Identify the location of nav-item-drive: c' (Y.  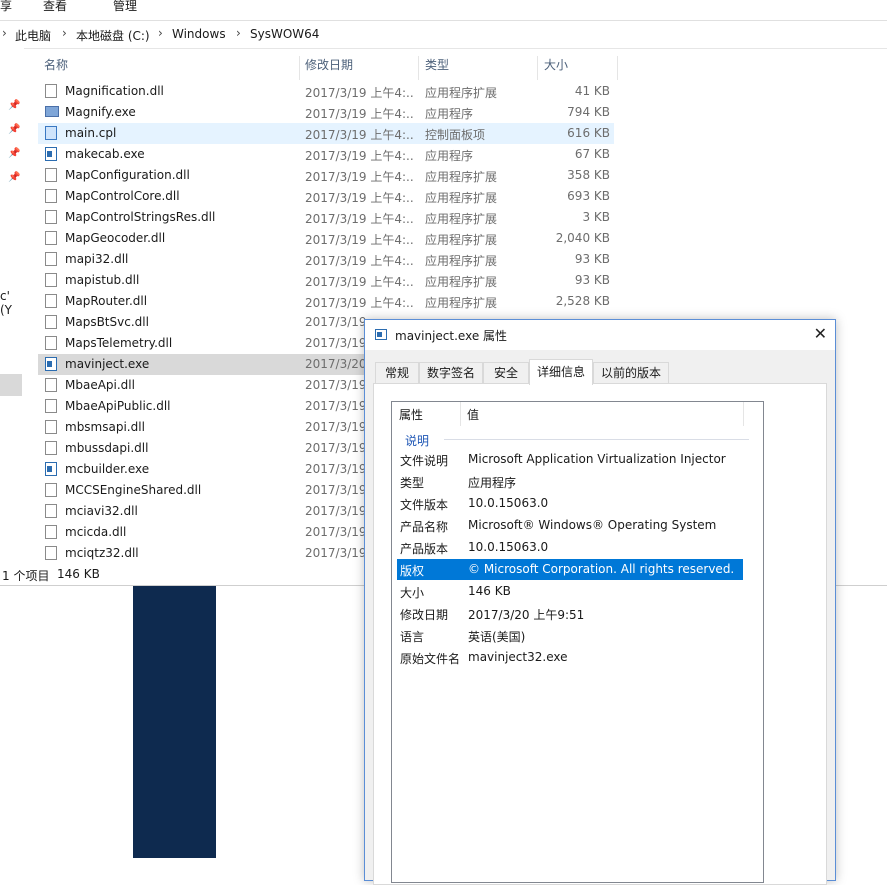
(12, 303).